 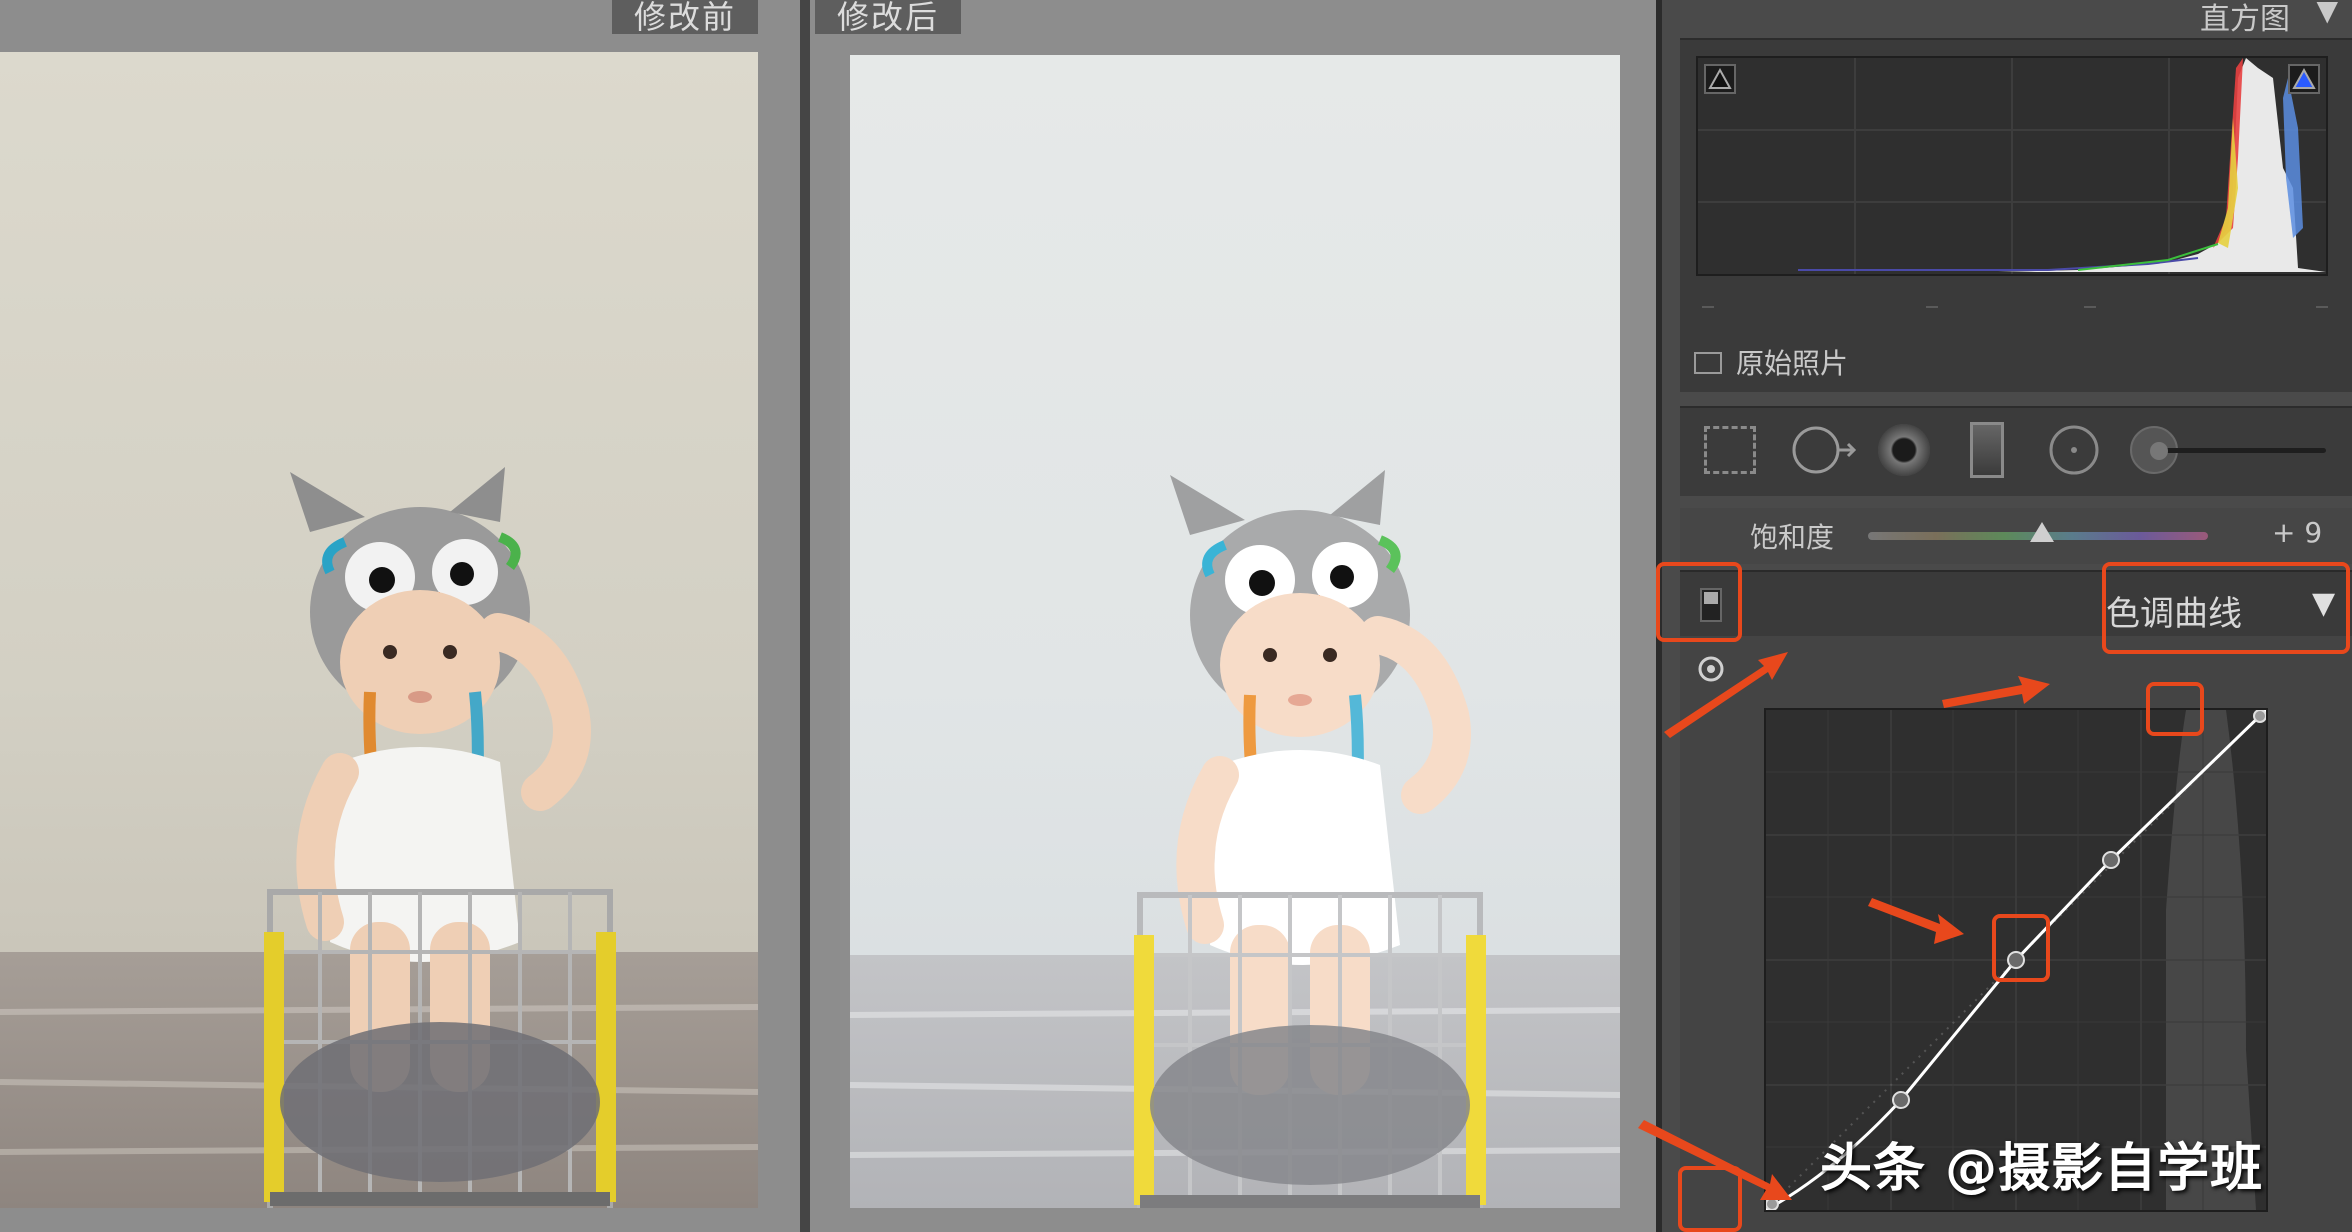 I want to click on histogram-title: 直方图, so click(x=2245, y=19).